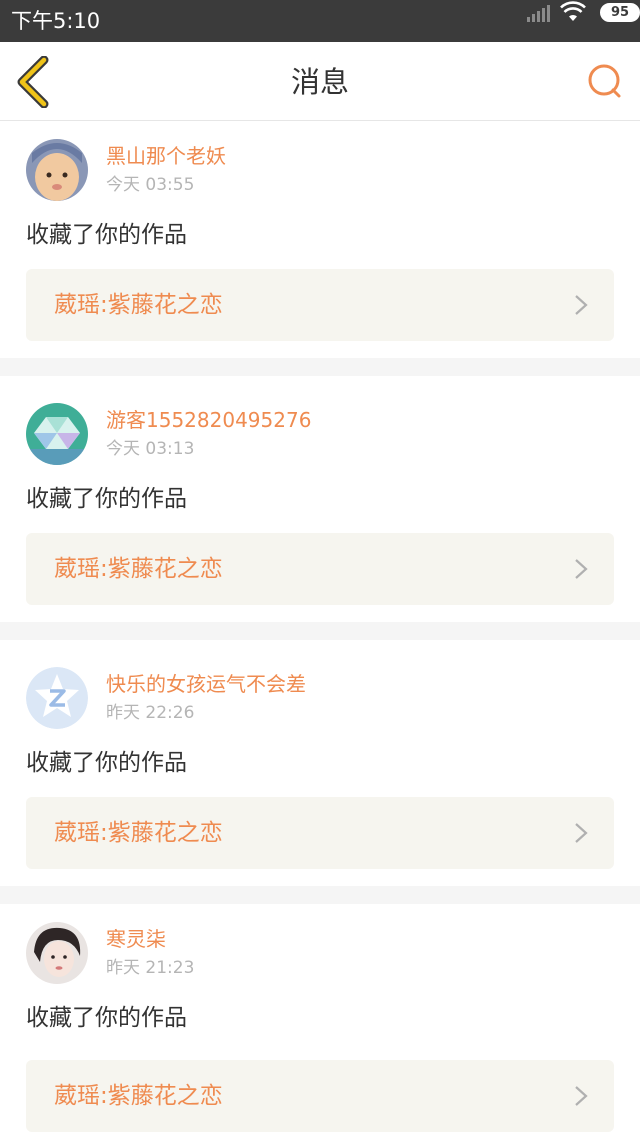 Image resolution: width=640 pixels, height=1141 pixels. I want to click on page-title: 消息, so click(319, 82).